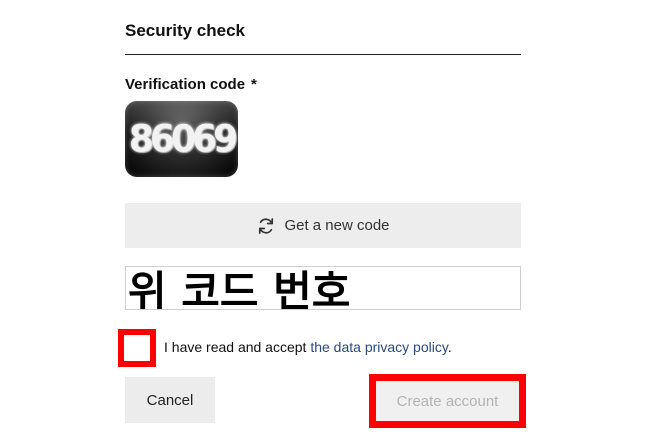 The height and width of the screenshot is (445, 654). Describe the element at coordinates (378, 347) in the screenshot. I see `privacy-policy-link: the data privacy policy` at that location.